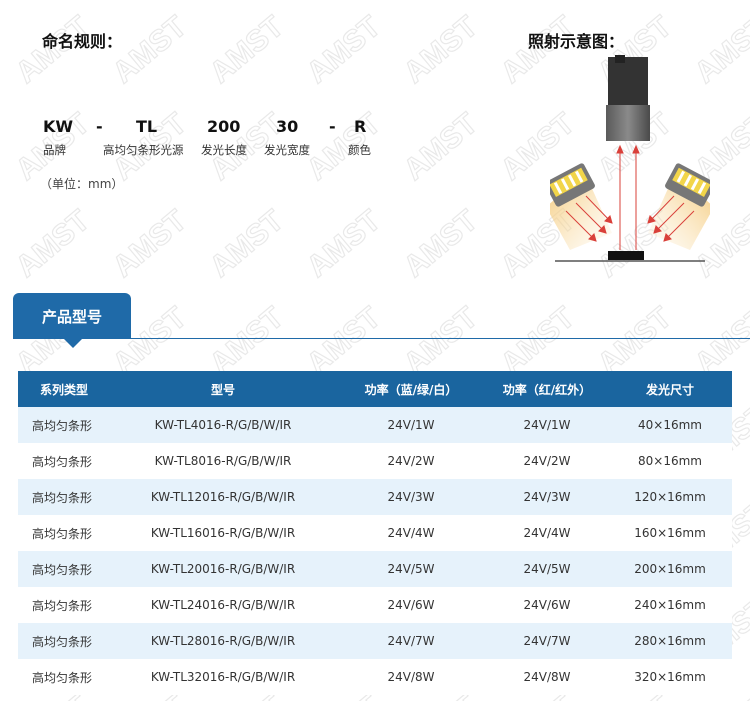 The height and width of the screenshot is (701, 750). I want to click on camera-view-arrows, so click(628, 197).